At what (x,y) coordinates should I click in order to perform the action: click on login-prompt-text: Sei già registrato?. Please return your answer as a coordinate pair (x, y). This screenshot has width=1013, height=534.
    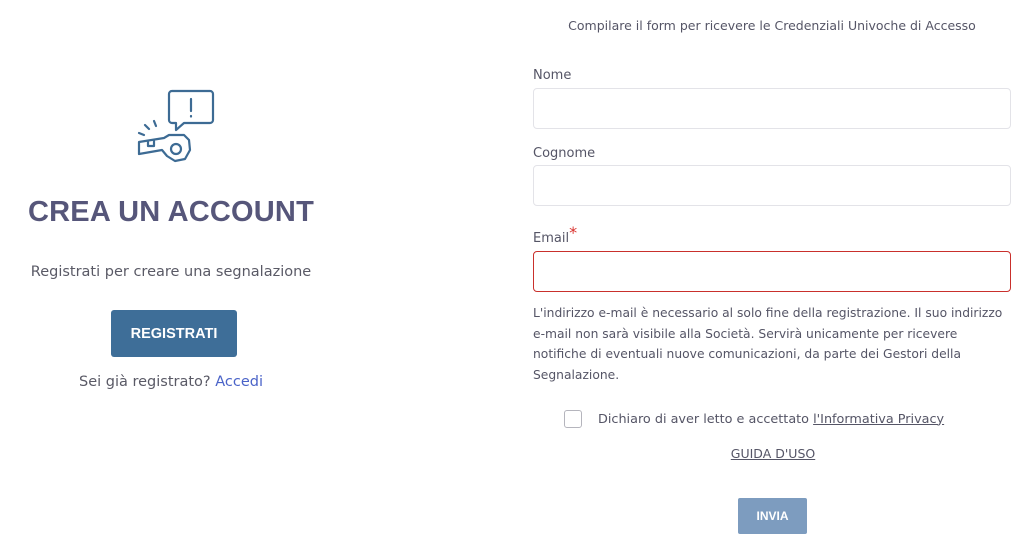
    Looking at the image, I should click on (144, 382).